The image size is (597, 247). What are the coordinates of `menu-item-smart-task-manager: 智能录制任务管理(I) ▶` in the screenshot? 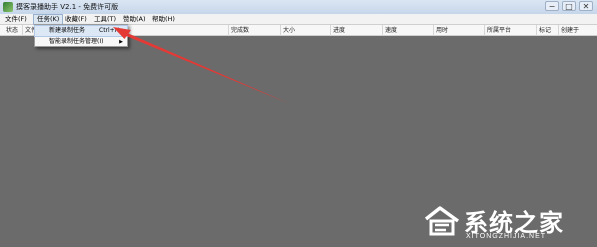 It's located at (81, 42).